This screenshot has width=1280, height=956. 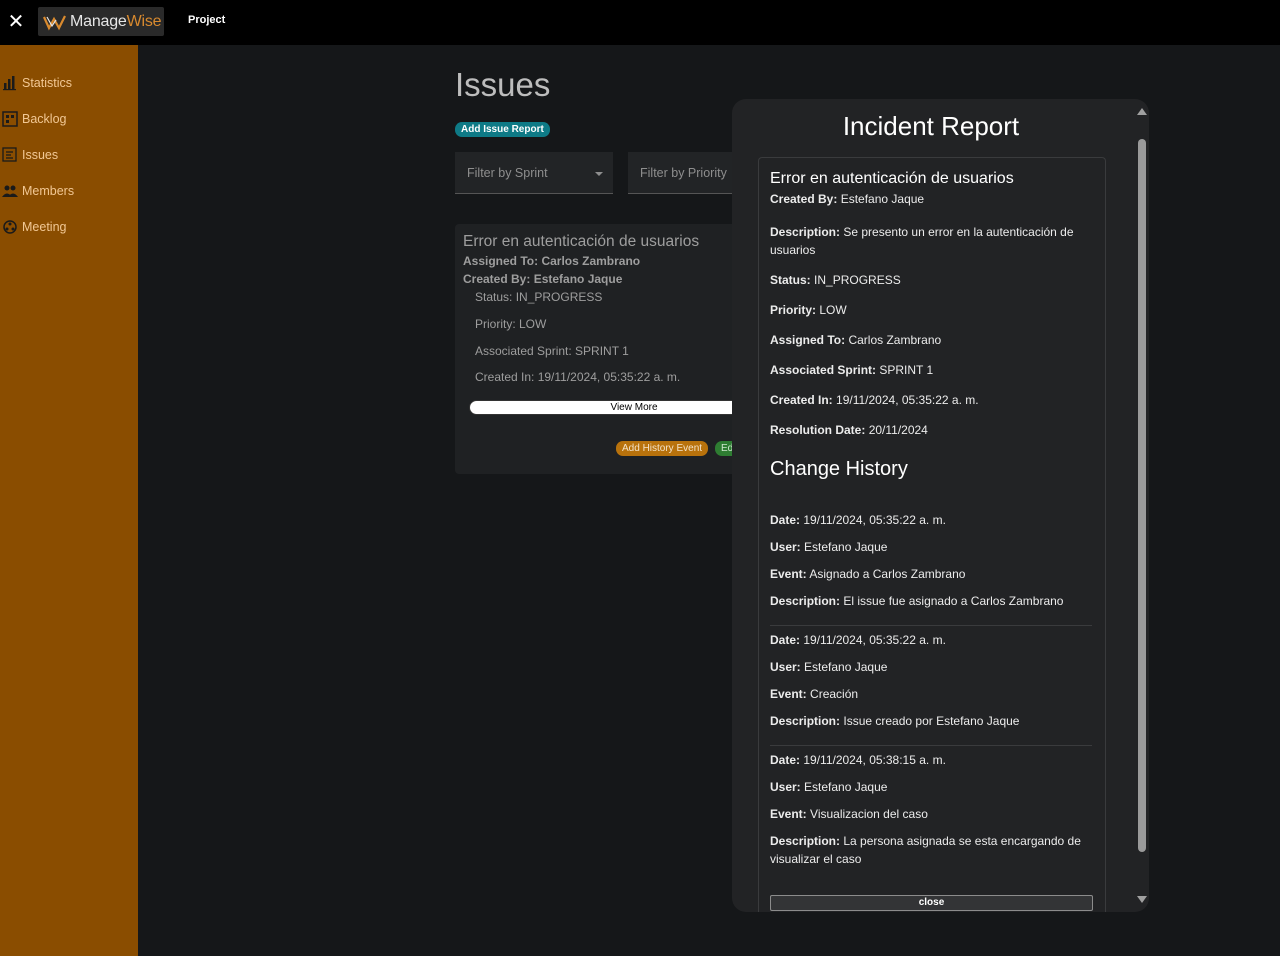 I want to click on brand-logo: ManageWise, so click(x=101, y=21).